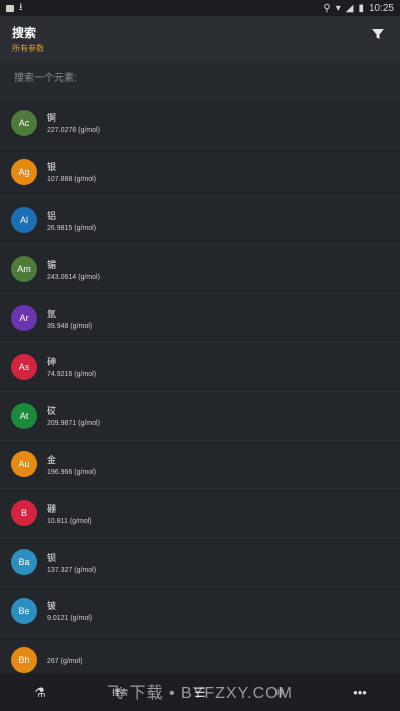 The image size is (400, 711). What do you see at coordinates (24, 220) in the screenshot?
I see `element-symbol-badge: Al` at bounding box center [24, 220].